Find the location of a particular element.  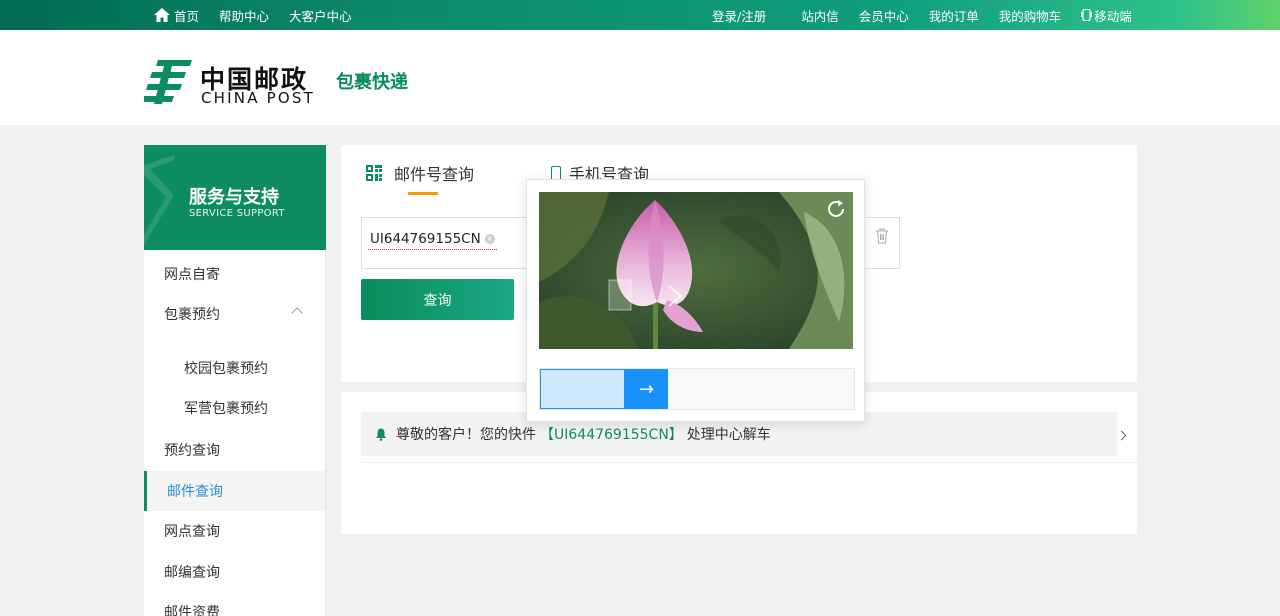

query-button: 查询 is located at coordinates (437, 299).